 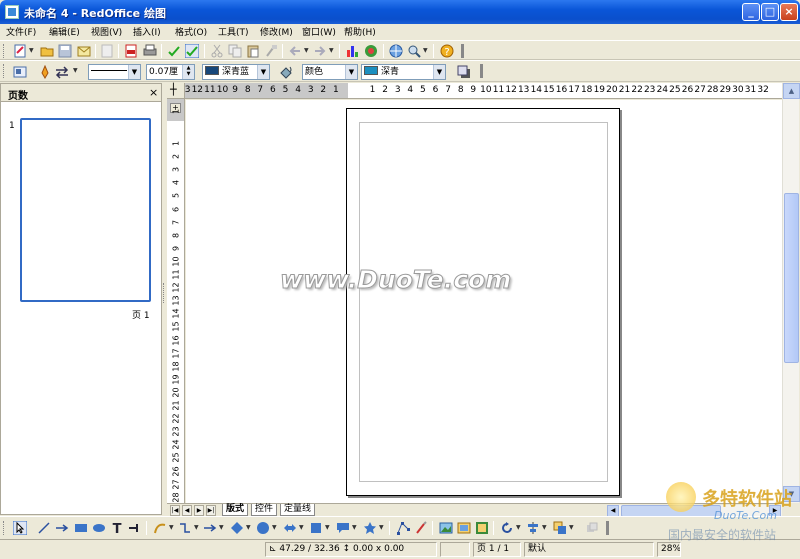 What do you see at coordinates (464, 528) in the screenshot?
I see `gallery-icon` at bounding box center [464, 528].